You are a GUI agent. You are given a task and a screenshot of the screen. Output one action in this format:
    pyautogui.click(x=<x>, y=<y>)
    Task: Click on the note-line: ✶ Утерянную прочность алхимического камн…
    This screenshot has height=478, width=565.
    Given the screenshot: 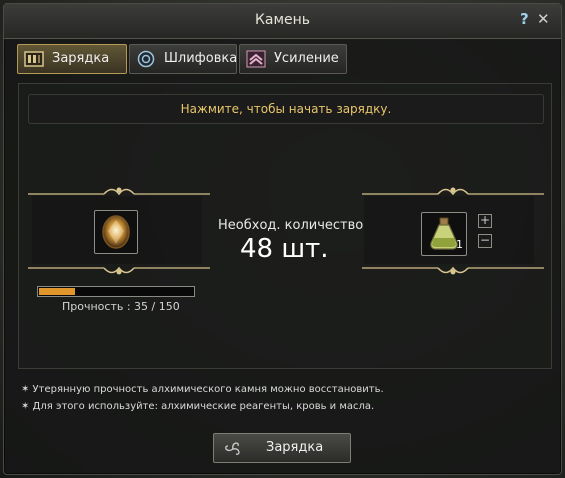 What is the action you would take?
    pyautogui.click(x=202, y=389)
    